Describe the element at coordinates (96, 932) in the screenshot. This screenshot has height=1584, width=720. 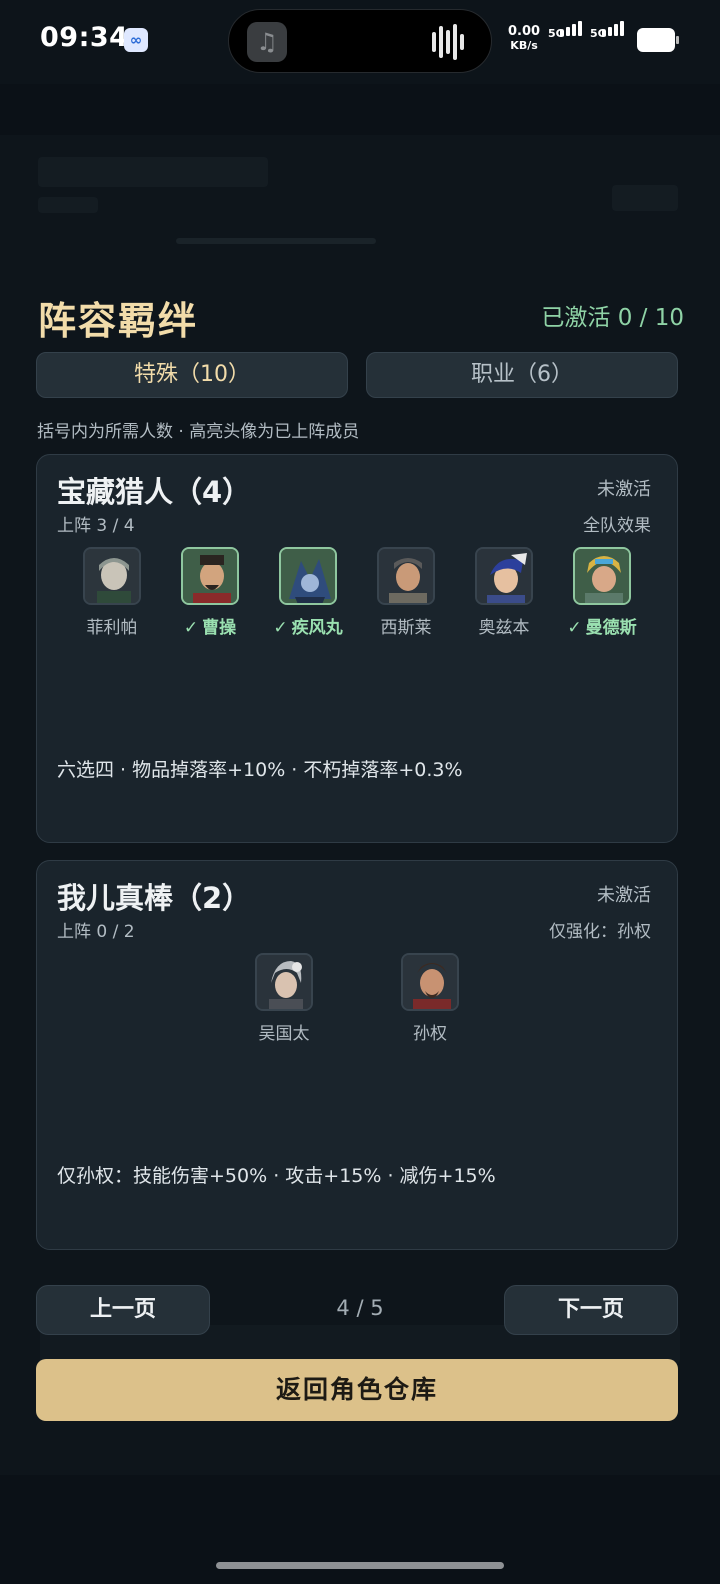
I see `bond-deploy-count: 上阵 0 / 2` at that location.